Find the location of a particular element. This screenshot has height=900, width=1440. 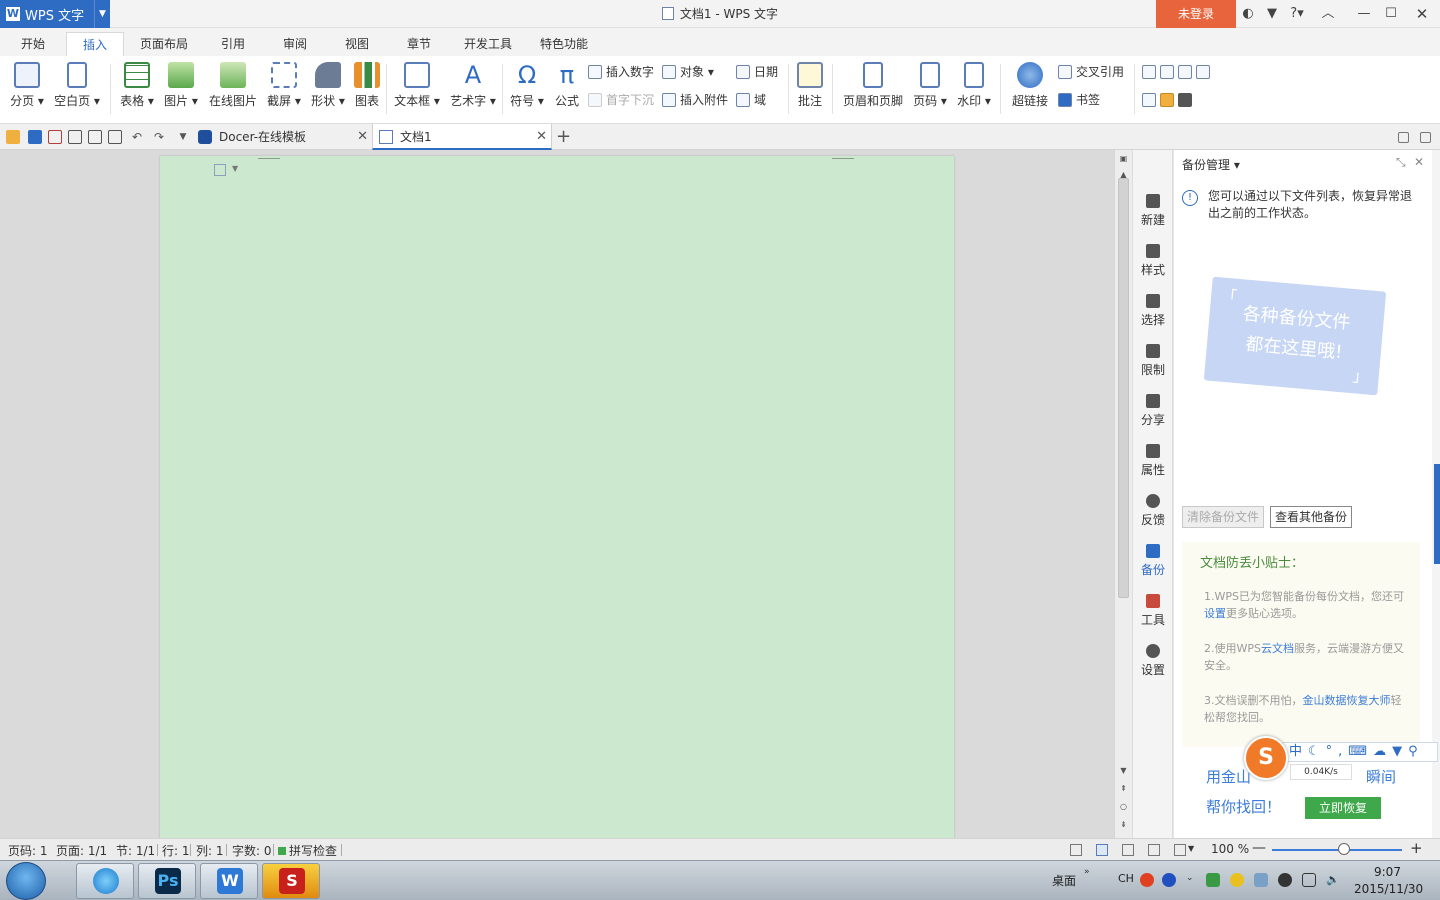

table-button: 表格 ▾ is located at coordinates (137, 88).